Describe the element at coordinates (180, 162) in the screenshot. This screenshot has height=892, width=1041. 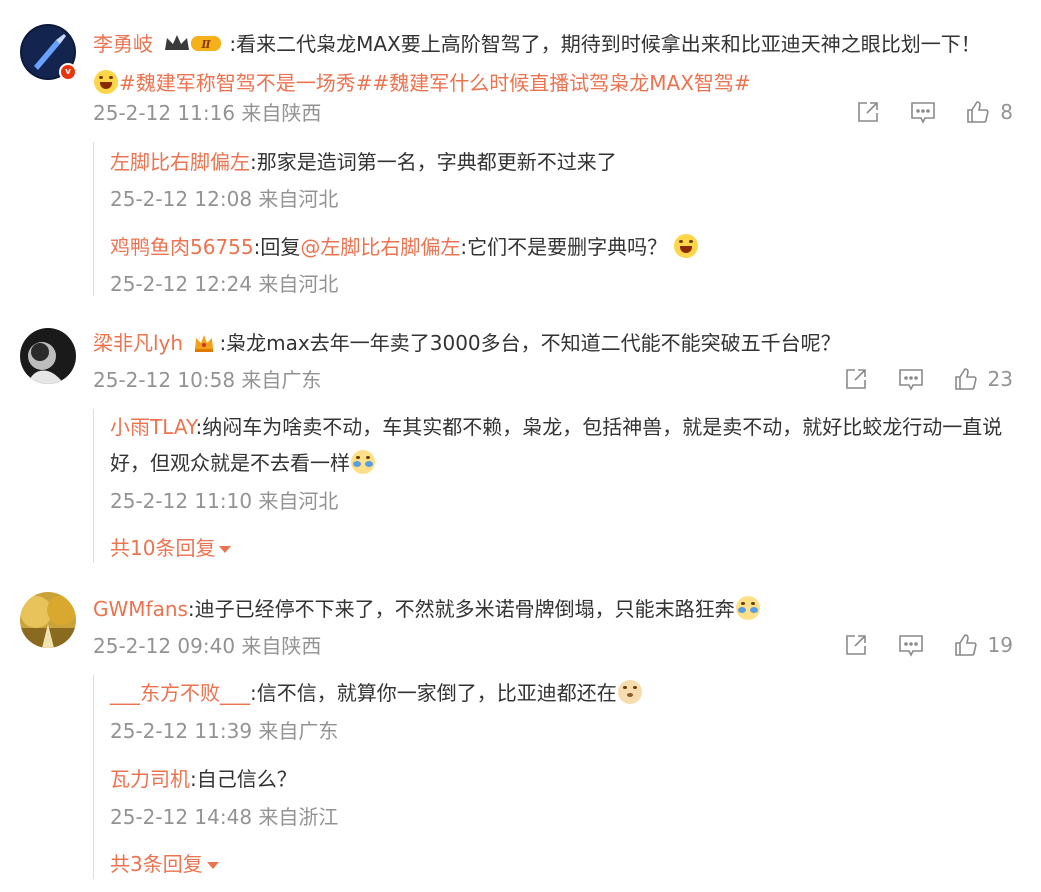
I see `reply-username: 左脚比右脚偏左` at that location.